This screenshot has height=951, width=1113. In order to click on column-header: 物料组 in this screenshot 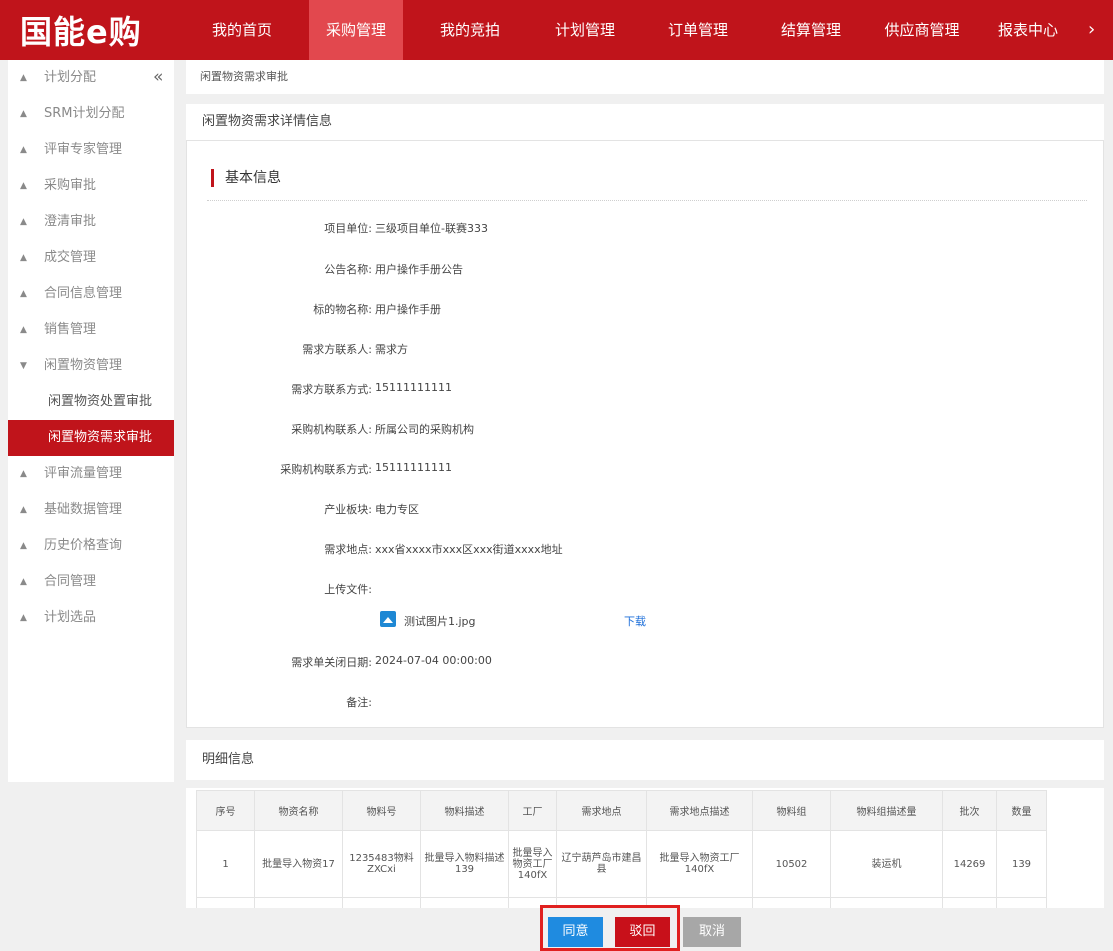, I will do `click(791, 810)`.